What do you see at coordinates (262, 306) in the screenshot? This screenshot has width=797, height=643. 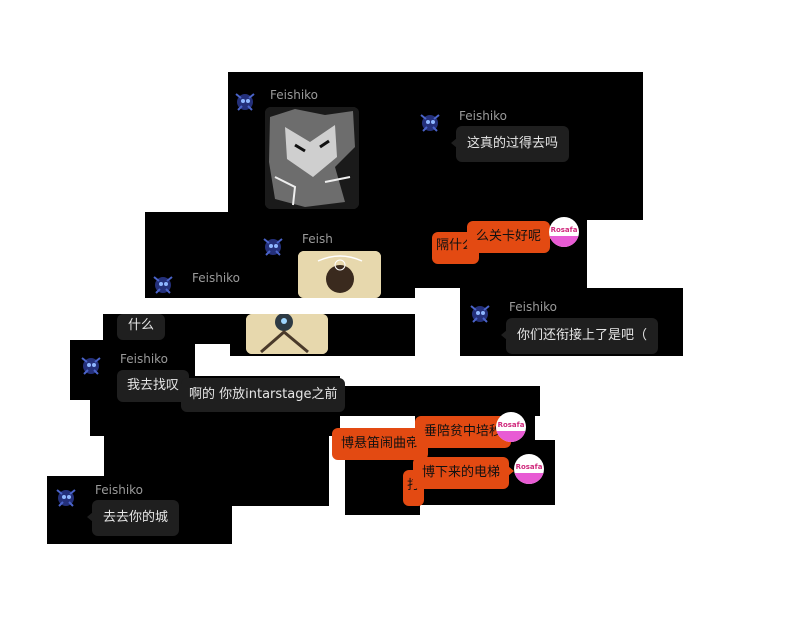 I see `cut-band` at bounding box center [262, 306].